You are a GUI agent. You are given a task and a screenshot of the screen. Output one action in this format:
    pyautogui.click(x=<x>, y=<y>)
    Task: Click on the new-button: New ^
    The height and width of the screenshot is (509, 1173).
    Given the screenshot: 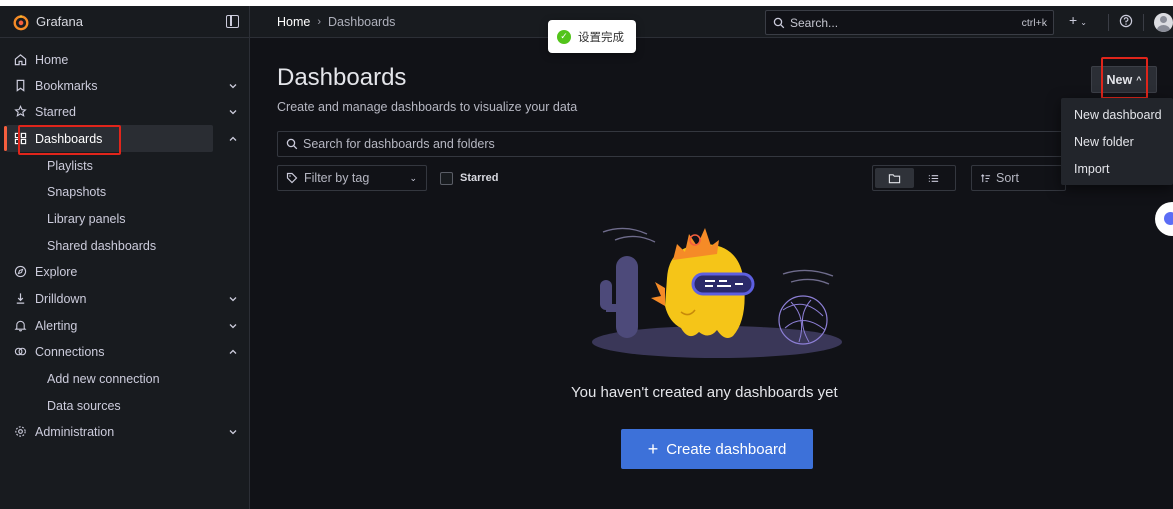 What is the action you would take?
    pyautogui.click(x=1124, y=79)
    